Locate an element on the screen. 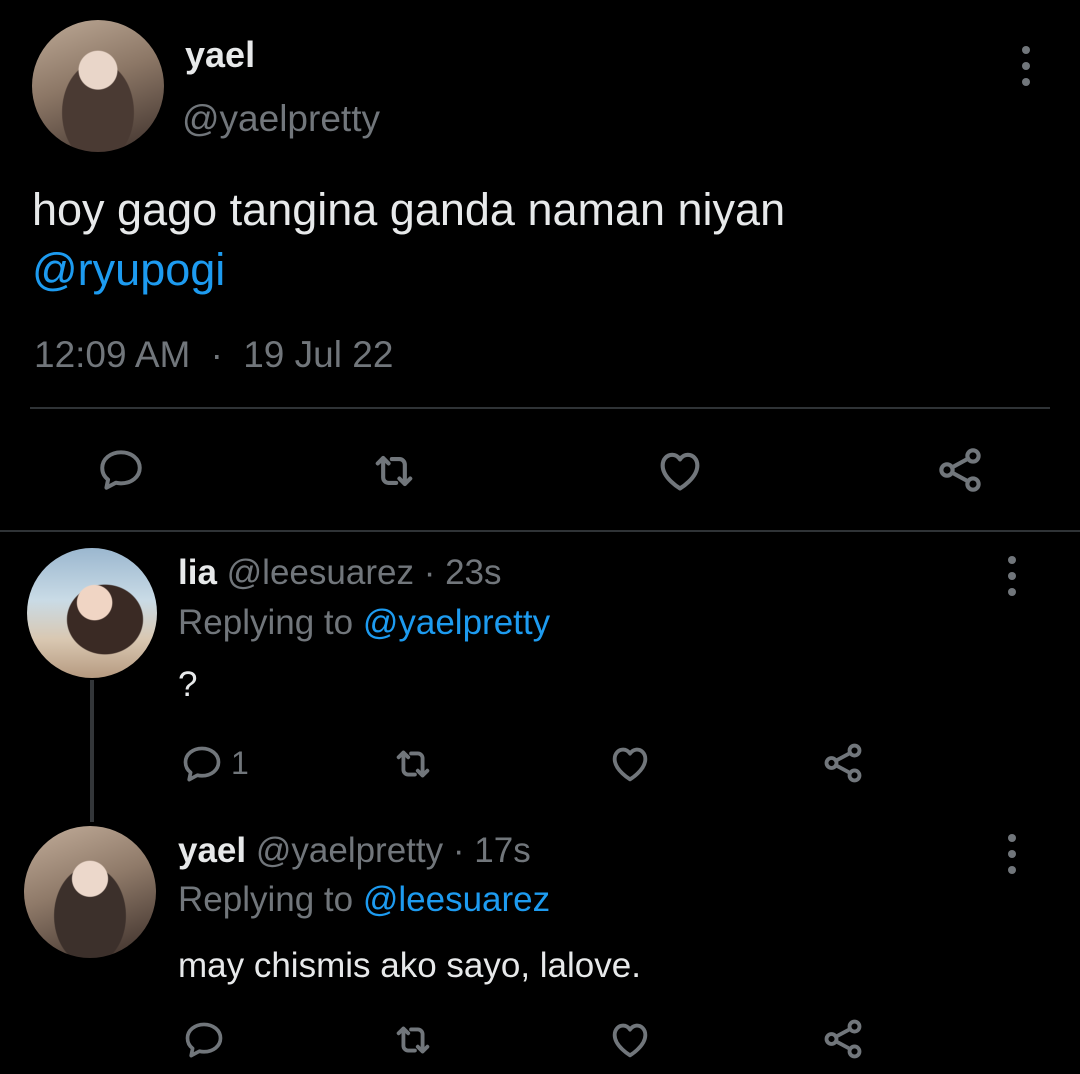  reply-author-name: lia is located at coordinates (197, 572).